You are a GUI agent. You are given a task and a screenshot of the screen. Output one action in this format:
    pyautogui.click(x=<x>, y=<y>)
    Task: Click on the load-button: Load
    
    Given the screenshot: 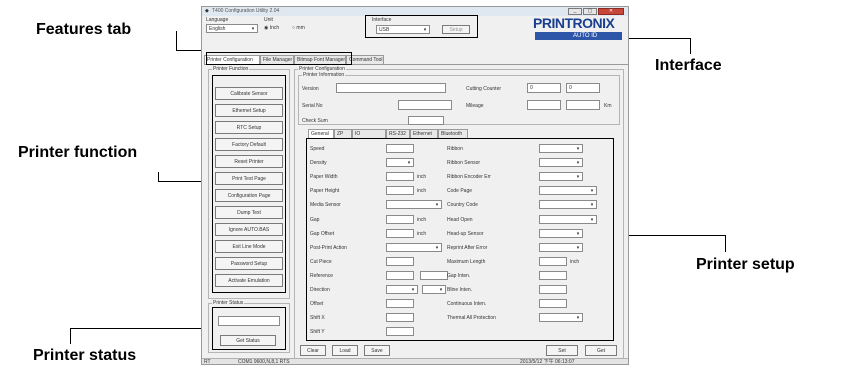 What is the action you would take?
    pyautogui.click(x=345, y=350)
    